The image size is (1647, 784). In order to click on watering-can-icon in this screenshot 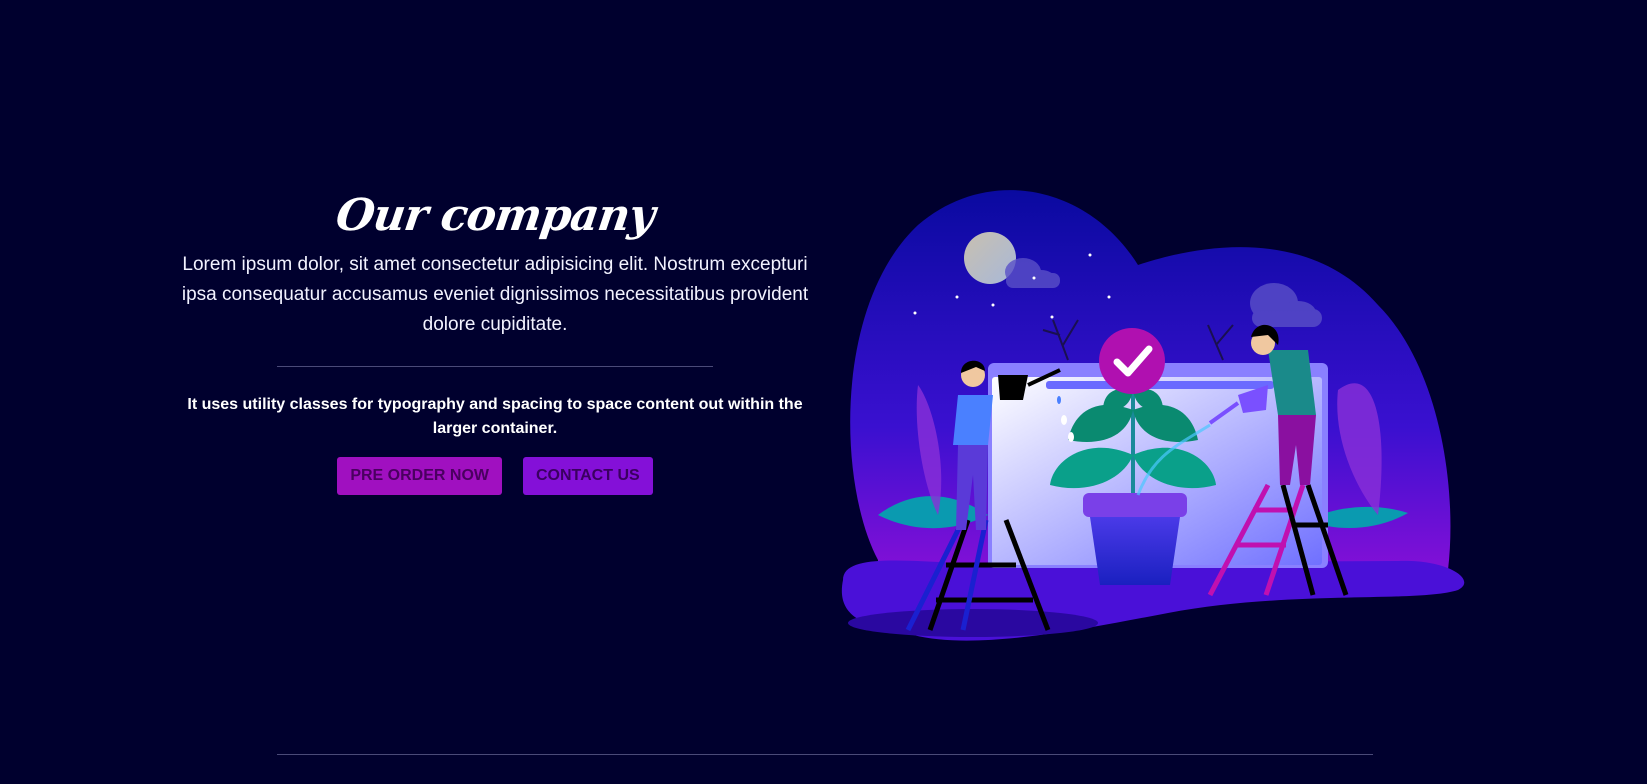, I will do `click(1013, 387)`.